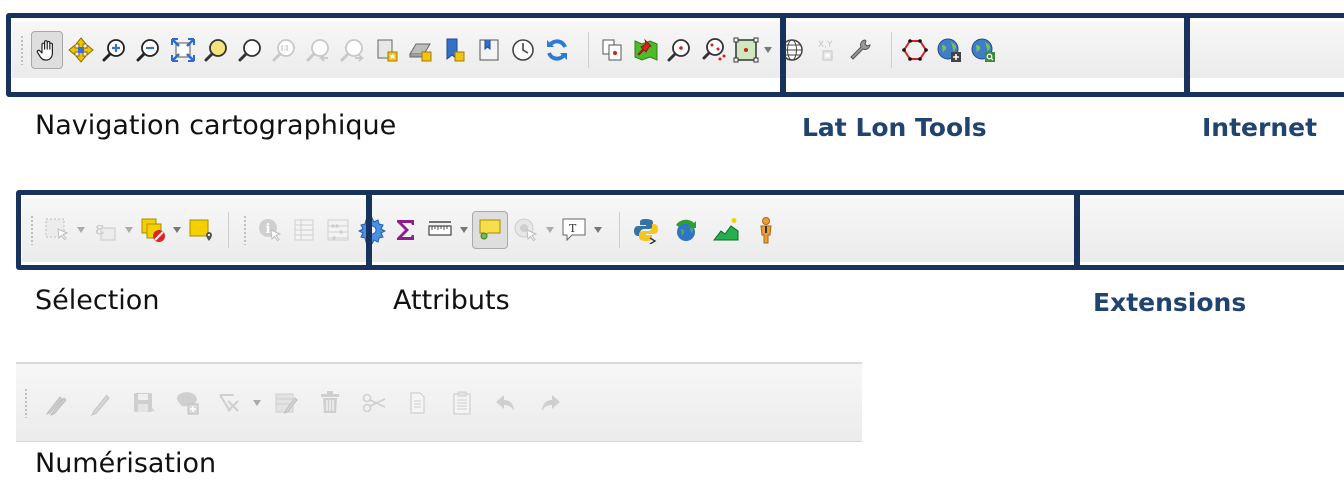 The image size is (1344, 485). I want to click on section-title-numerisation: Numérisation, so click(126, 463).